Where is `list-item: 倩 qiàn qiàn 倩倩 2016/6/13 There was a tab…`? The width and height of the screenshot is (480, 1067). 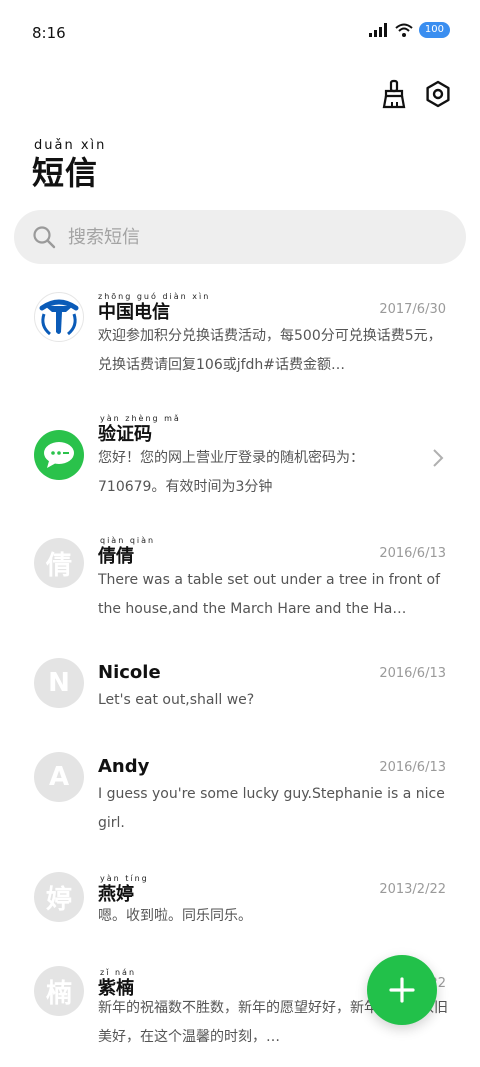 list-item: 倩 qiàn qiàn 倩倩 2016/6/13 There was a tab… is located at coordinates (240, 583).